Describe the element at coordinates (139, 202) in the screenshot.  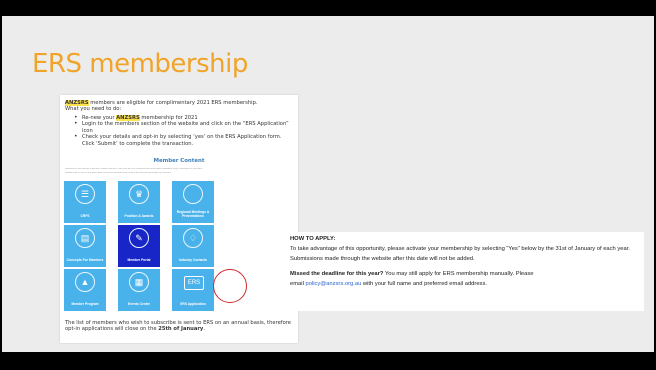
I see `tile-position-awards: ♛ Position & Awards` at that location.